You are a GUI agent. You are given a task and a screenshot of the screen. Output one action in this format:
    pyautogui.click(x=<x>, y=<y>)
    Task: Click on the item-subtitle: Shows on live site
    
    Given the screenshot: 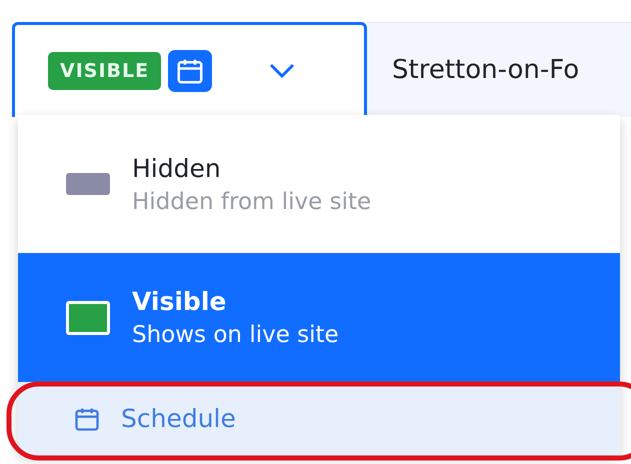 What is the action you would take?
    pyautogui.click(x=235, y=335)
    